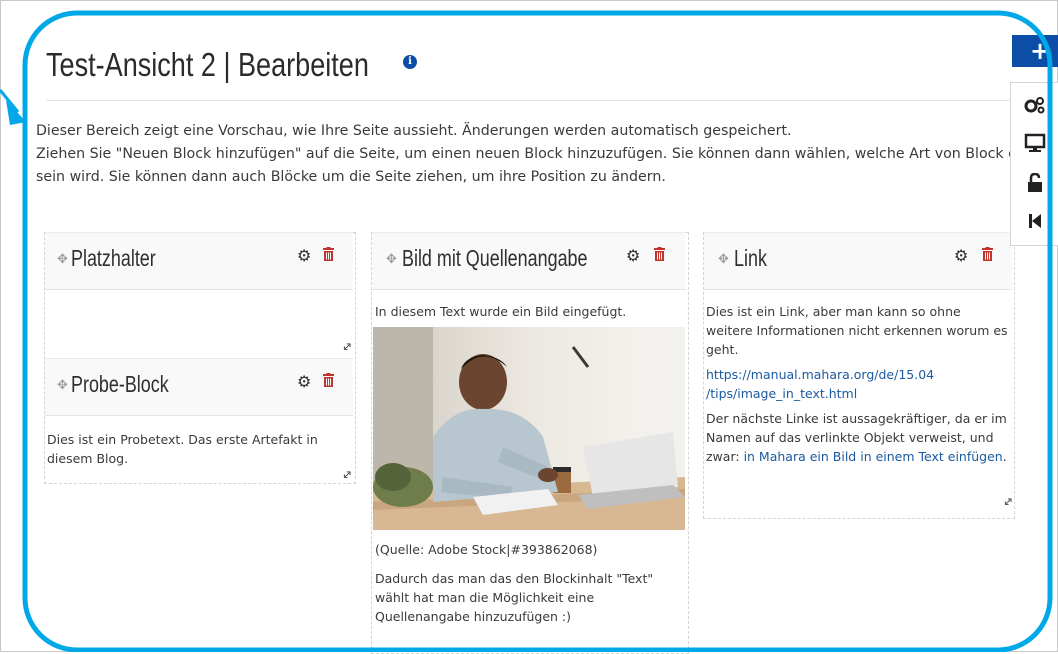 The width and height of the screenshot is (1058, 654). I want to click on block-header-platzhalter: ✥ Platzhalter ⚙, so click(199, 261).